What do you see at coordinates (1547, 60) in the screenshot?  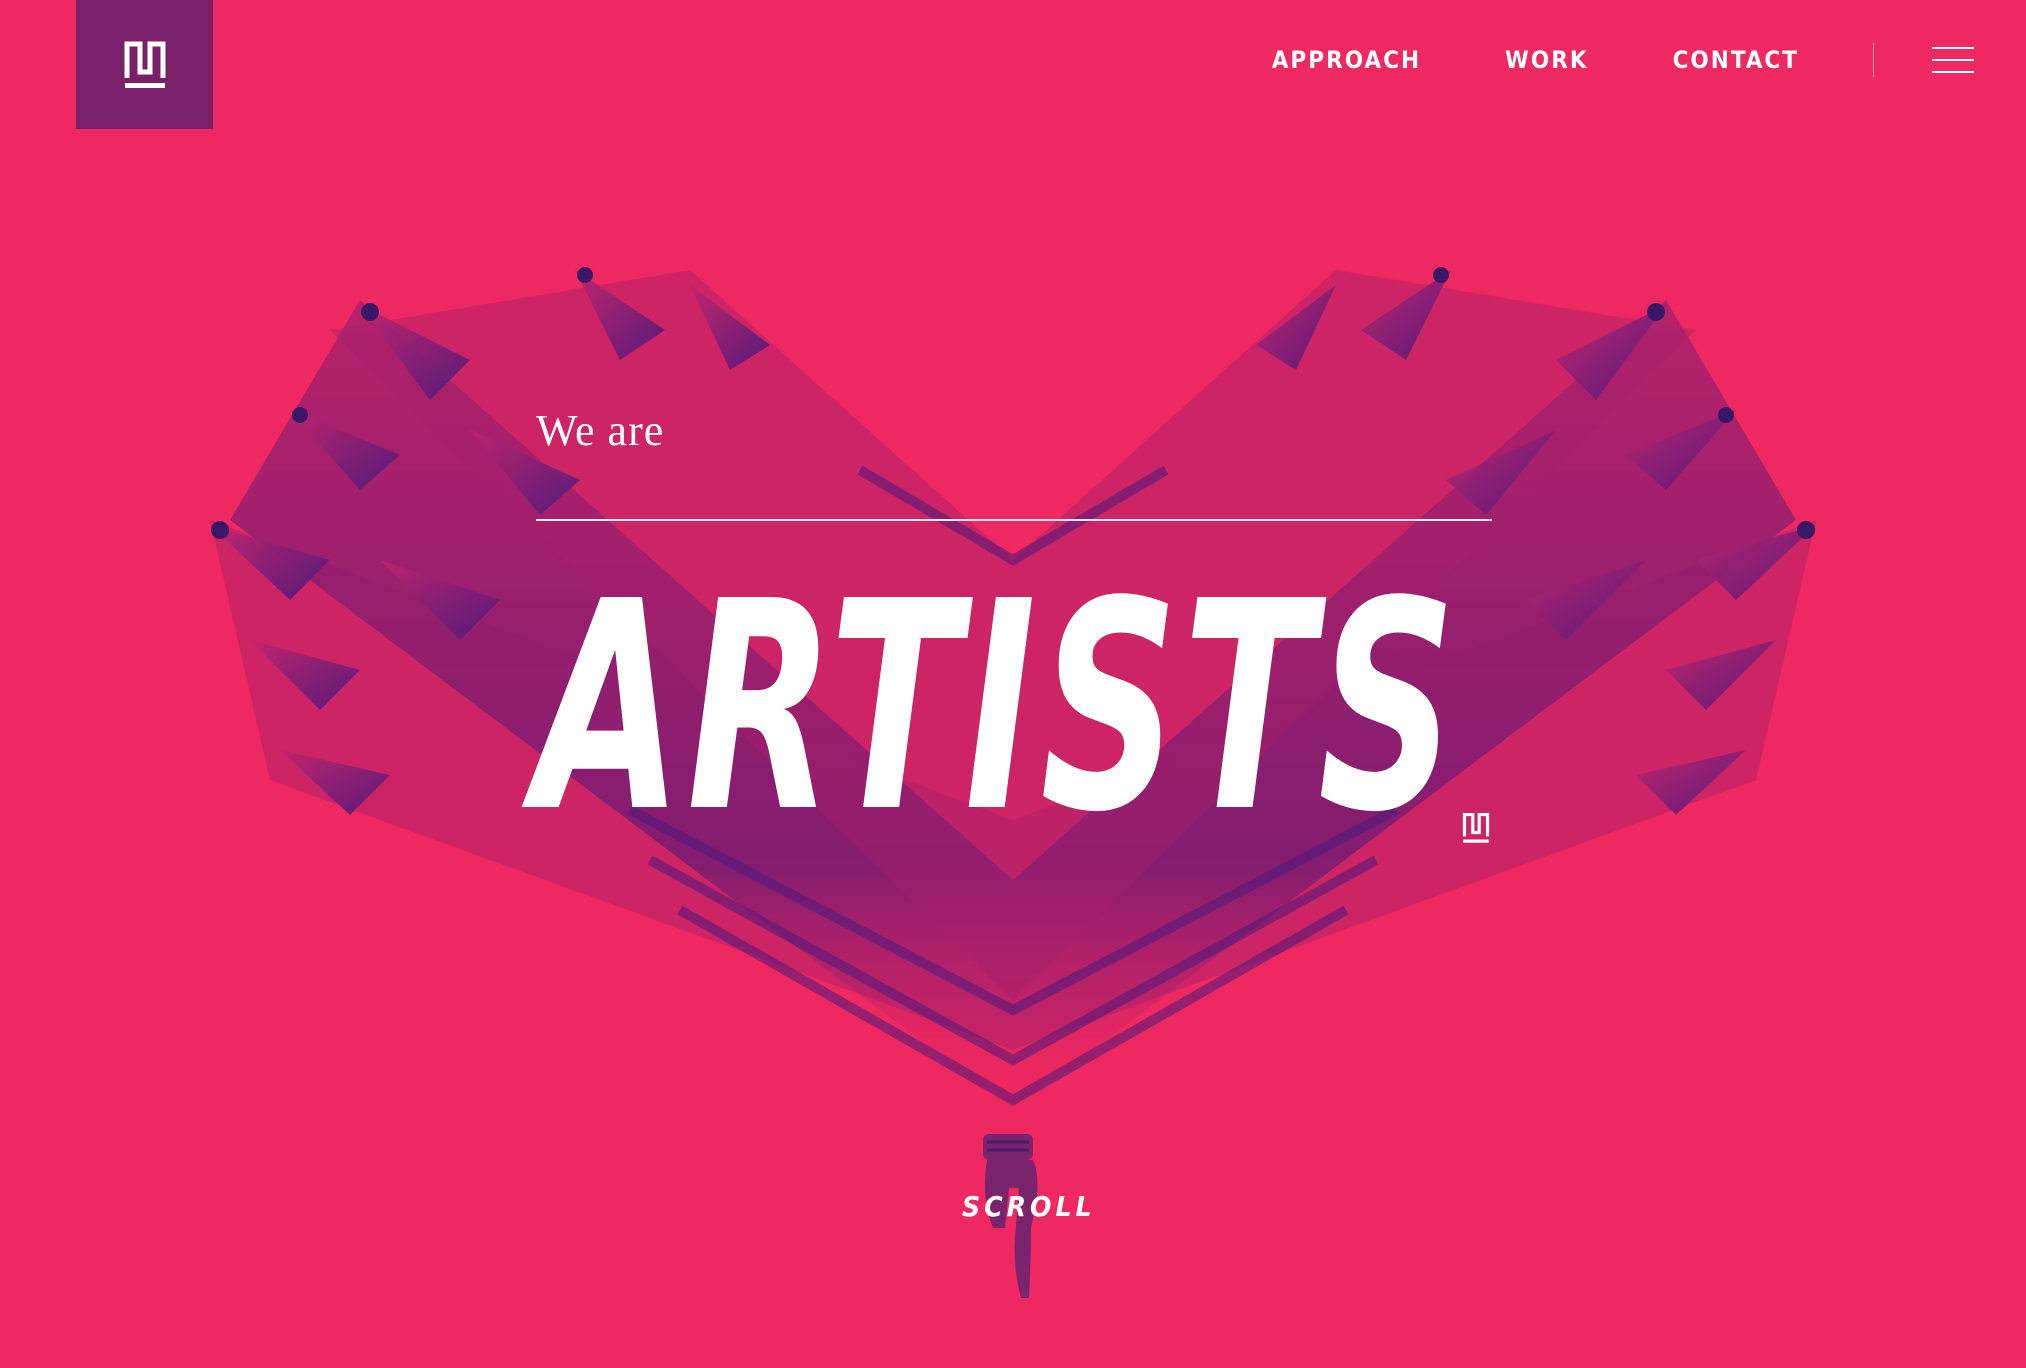 I see `nav-link-work: WORK` at bounding box center [1547, 60].